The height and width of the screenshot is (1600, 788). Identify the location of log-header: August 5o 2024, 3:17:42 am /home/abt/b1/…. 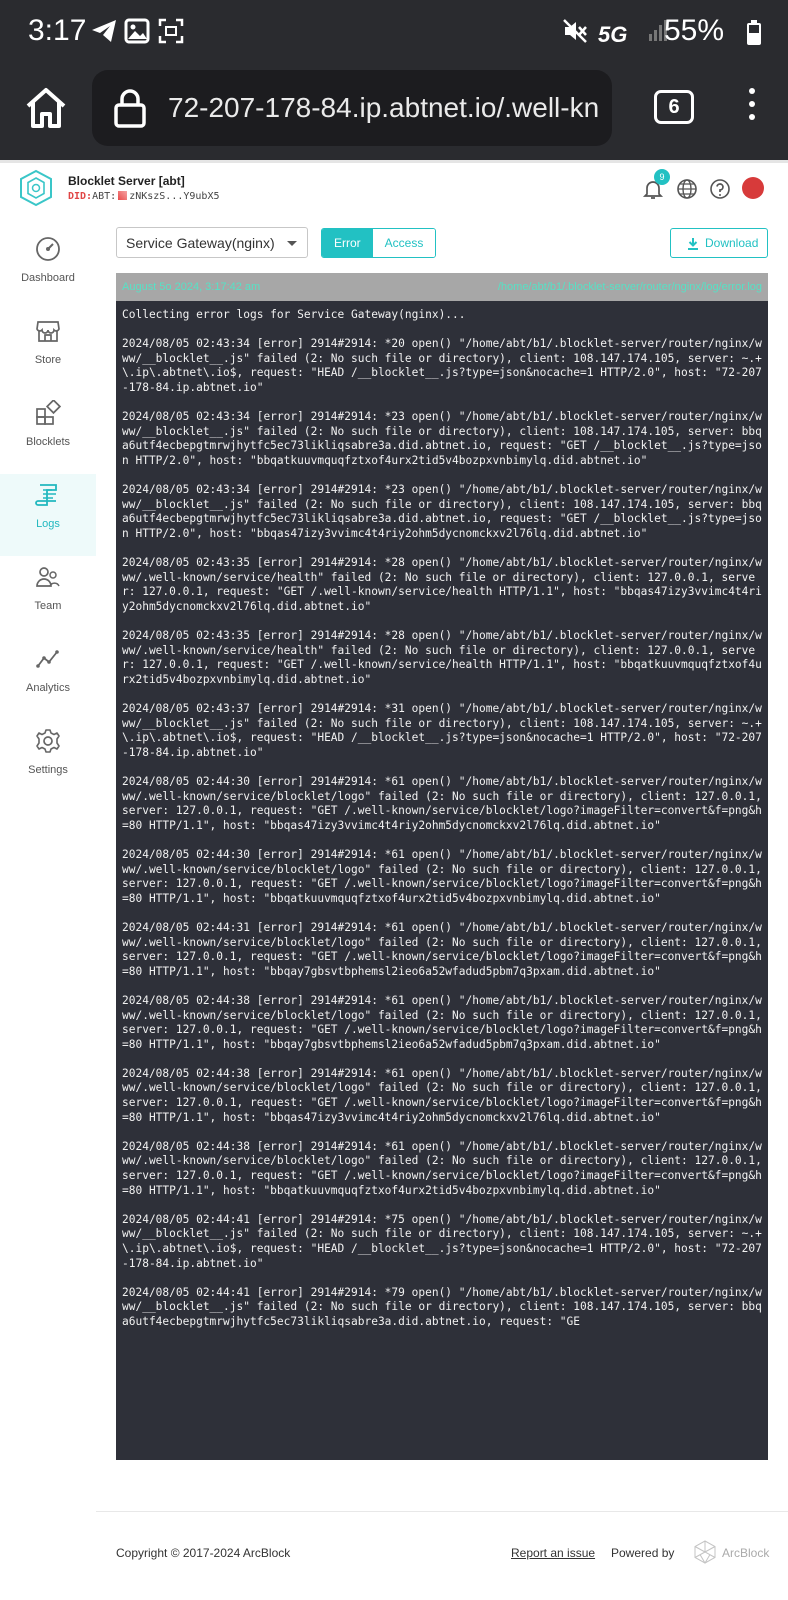
(442, 287).